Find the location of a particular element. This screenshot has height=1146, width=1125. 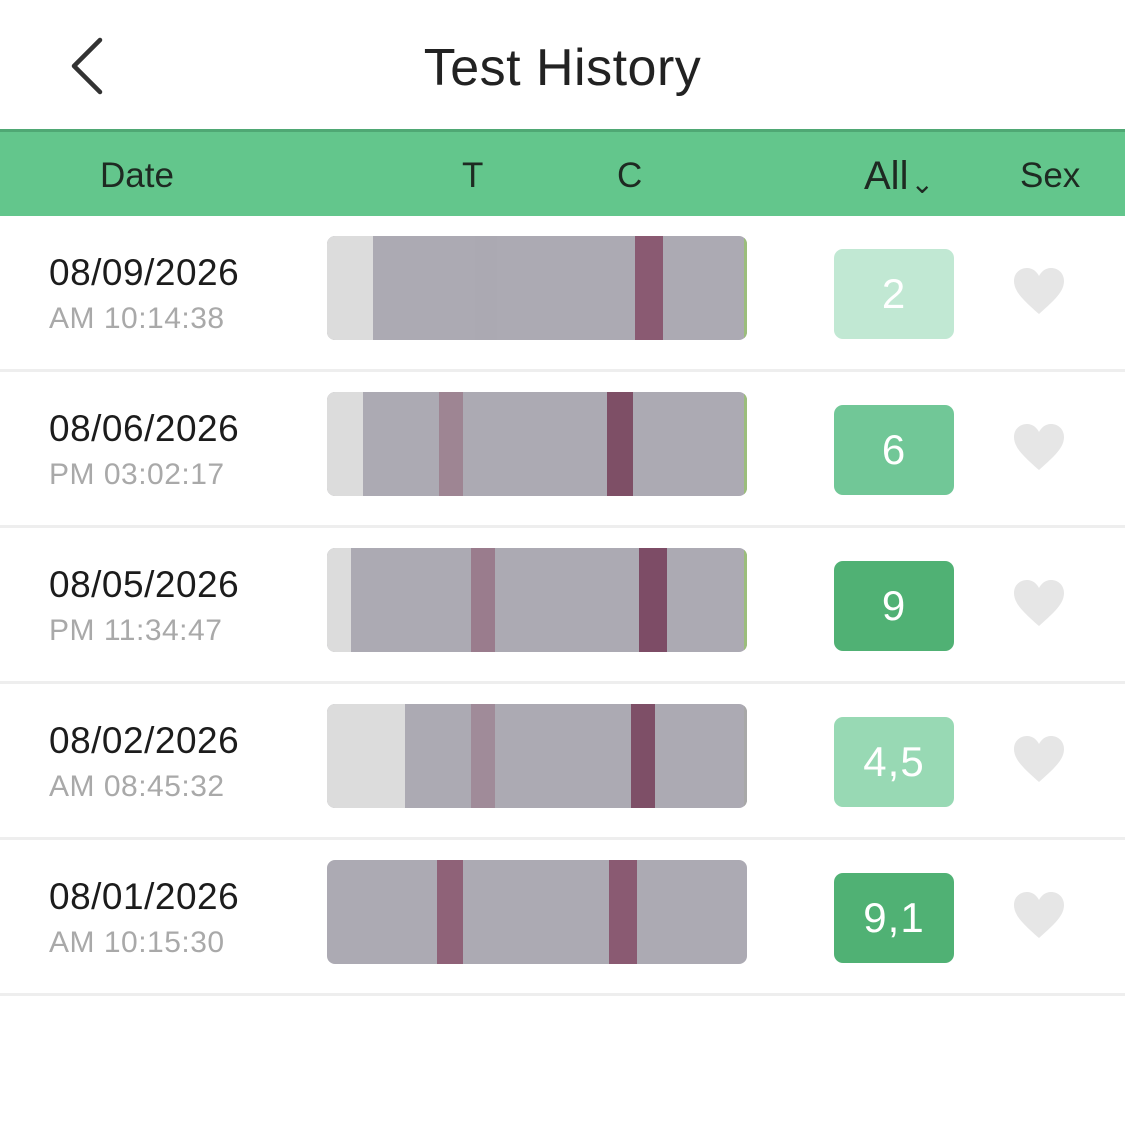

history-row: 08/01/2026 AM 10:15:30 9,1 is located at coordinates (562, 918).